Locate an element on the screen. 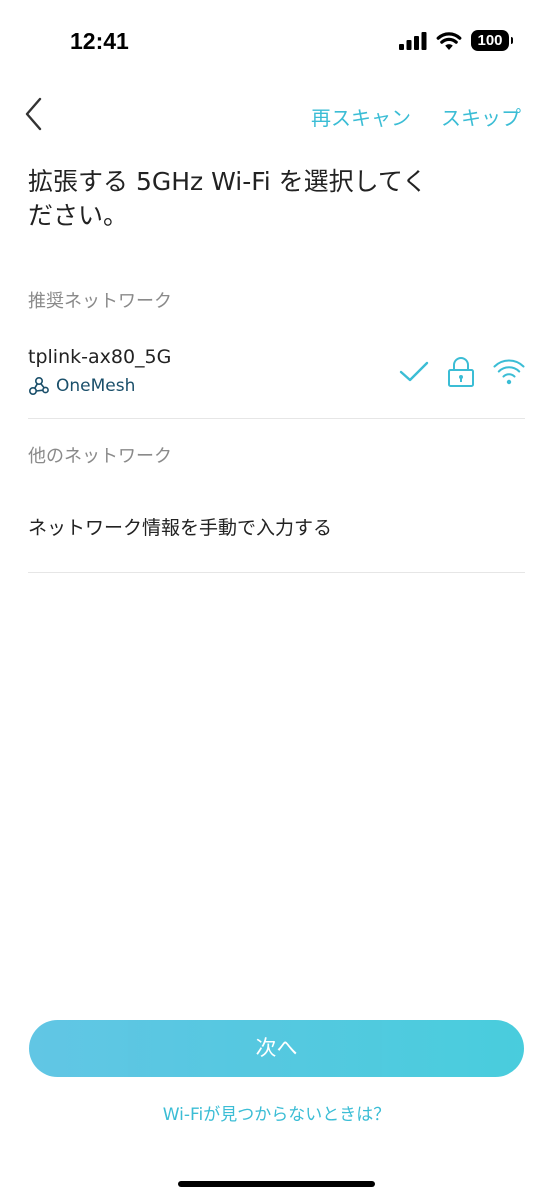  back-button is located at coordinates (38, 114).